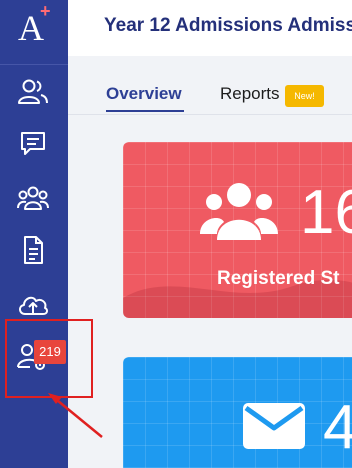 This screenshot has width=352, height=468. I want to click on sidebar-item-messages, so click(33, 144).